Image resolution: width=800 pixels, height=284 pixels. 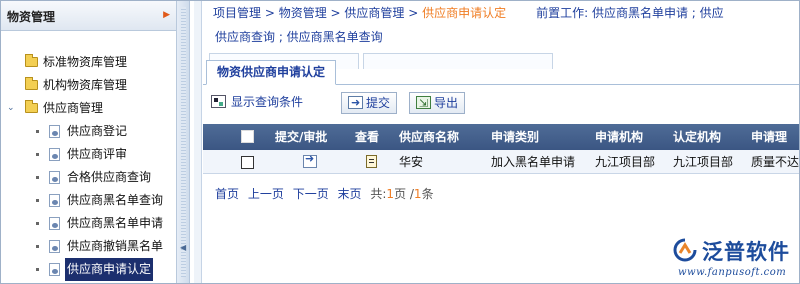 I want to click on sidebar-title: 物资管理, so click(x=31, y=17).